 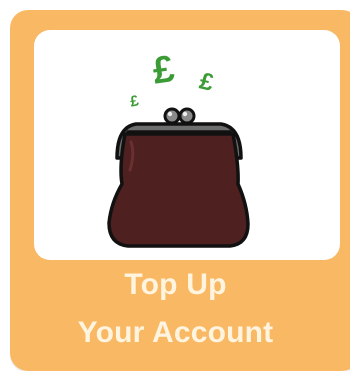 I want to click on purse-body, so click(x=178, y=190).